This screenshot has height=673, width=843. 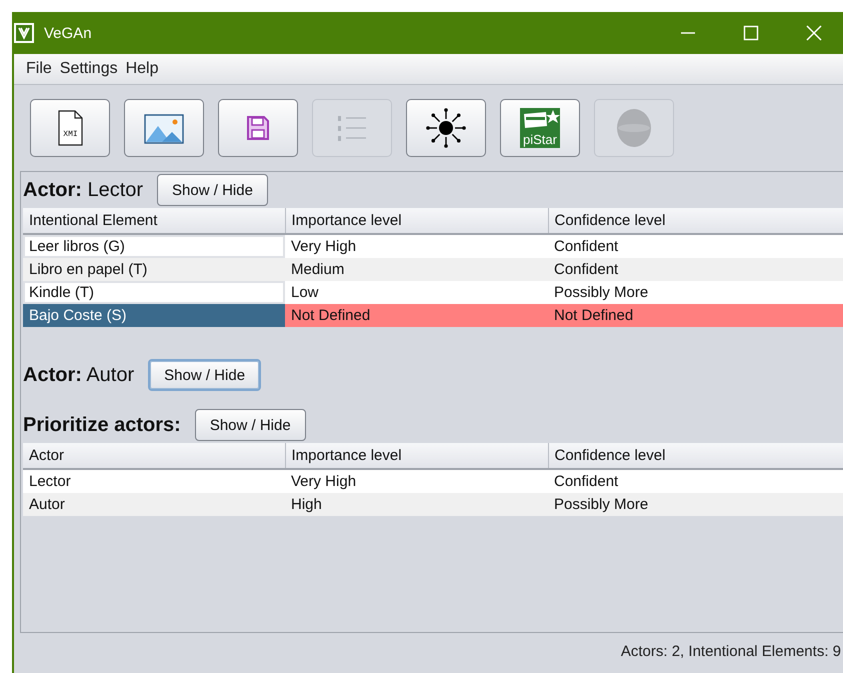 I want to click on save-icon, so click(x=258, y=128).